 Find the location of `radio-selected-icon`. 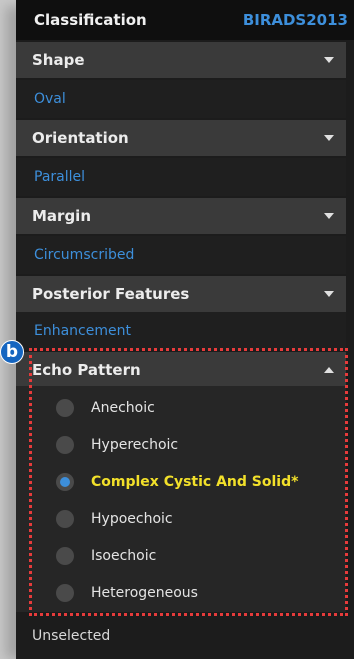

radio-selected-icon is located at coordinates (65, 482).